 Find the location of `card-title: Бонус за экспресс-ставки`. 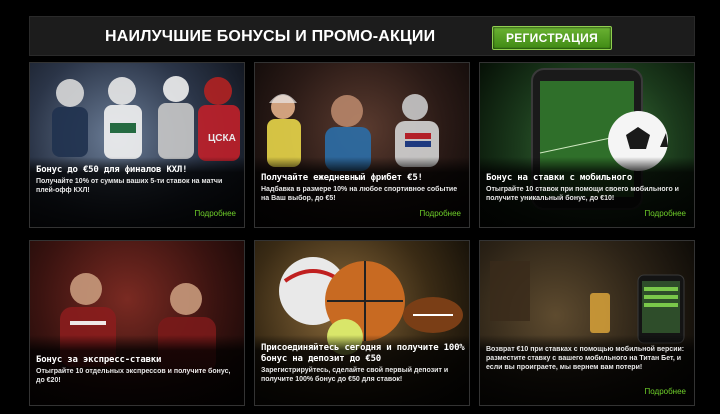

card-title: Бонус за экспресс-ставки is located at coordinates (99, 360).